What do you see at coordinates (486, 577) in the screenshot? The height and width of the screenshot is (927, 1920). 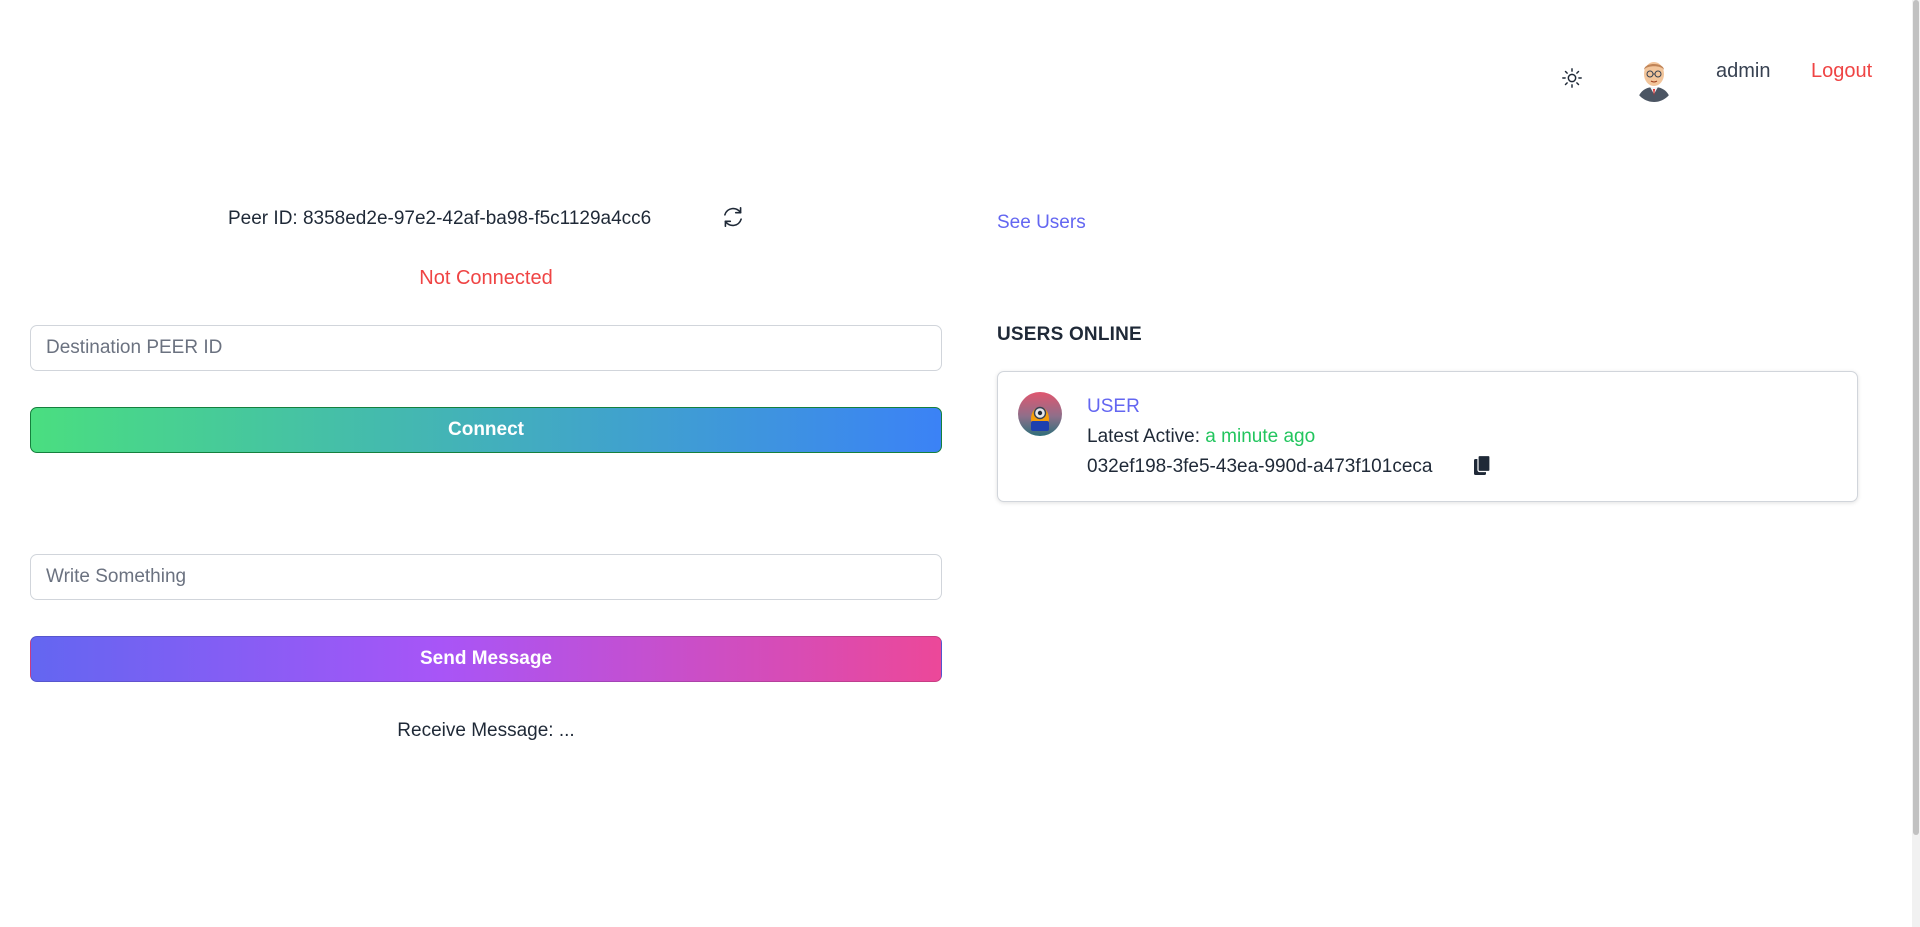 I see `message-input` at bounding box center [486, 577].